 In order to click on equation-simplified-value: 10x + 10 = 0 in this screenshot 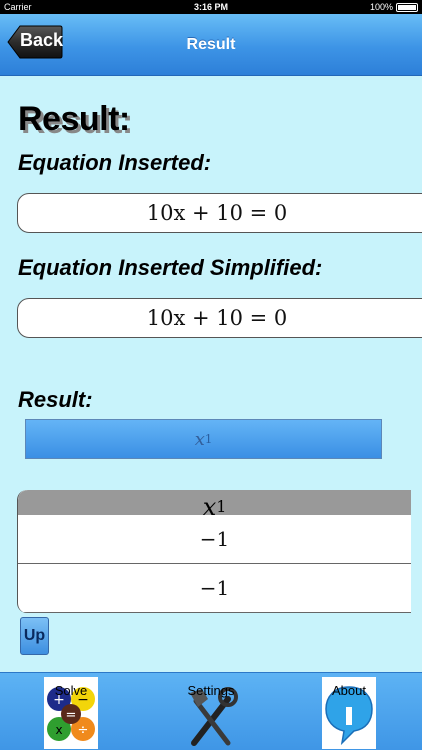, I will do `click(217, 318)`.